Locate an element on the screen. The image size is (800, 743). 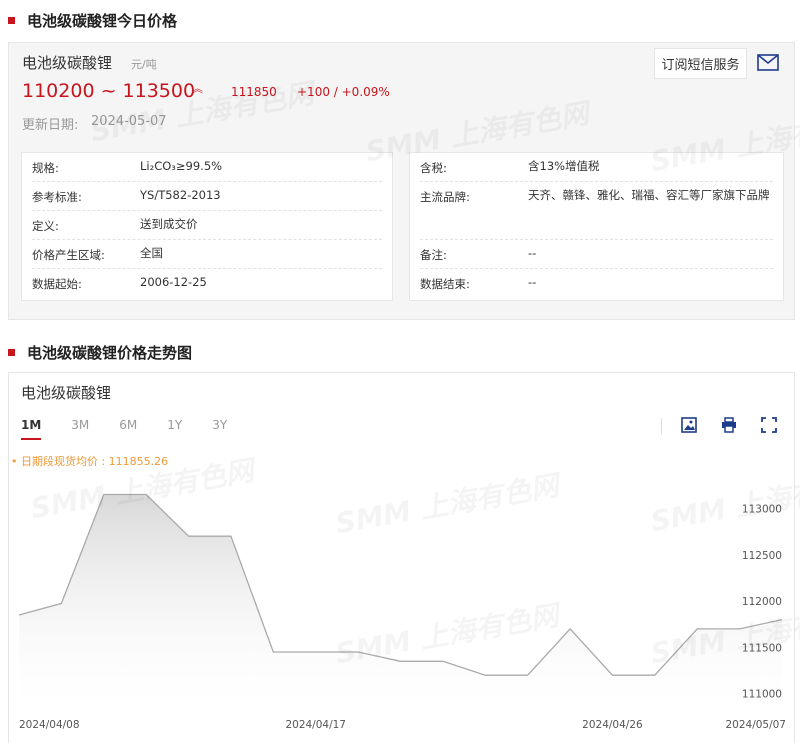
spec-row: 参考标准: YS/T582-2013 is located at coordinates (207, 196).